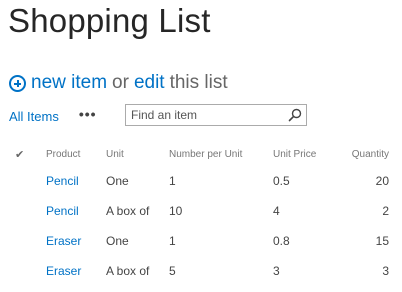 Image resolution: width=402 pixels, height=292 pixels. I want to click on column-header-unit-price: Unit Price, so click(308, 154).